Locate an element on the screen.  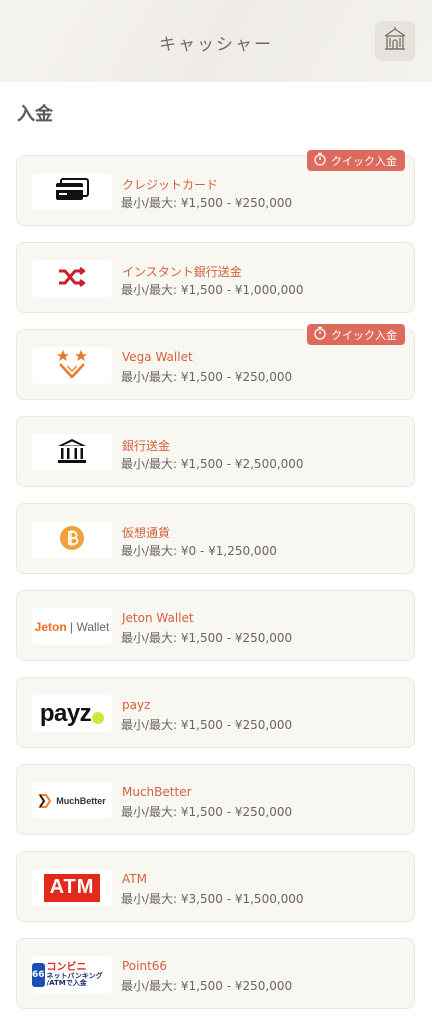
jeton-logo-icon: Jeton | Wallet is located at coordinates (72, 626).